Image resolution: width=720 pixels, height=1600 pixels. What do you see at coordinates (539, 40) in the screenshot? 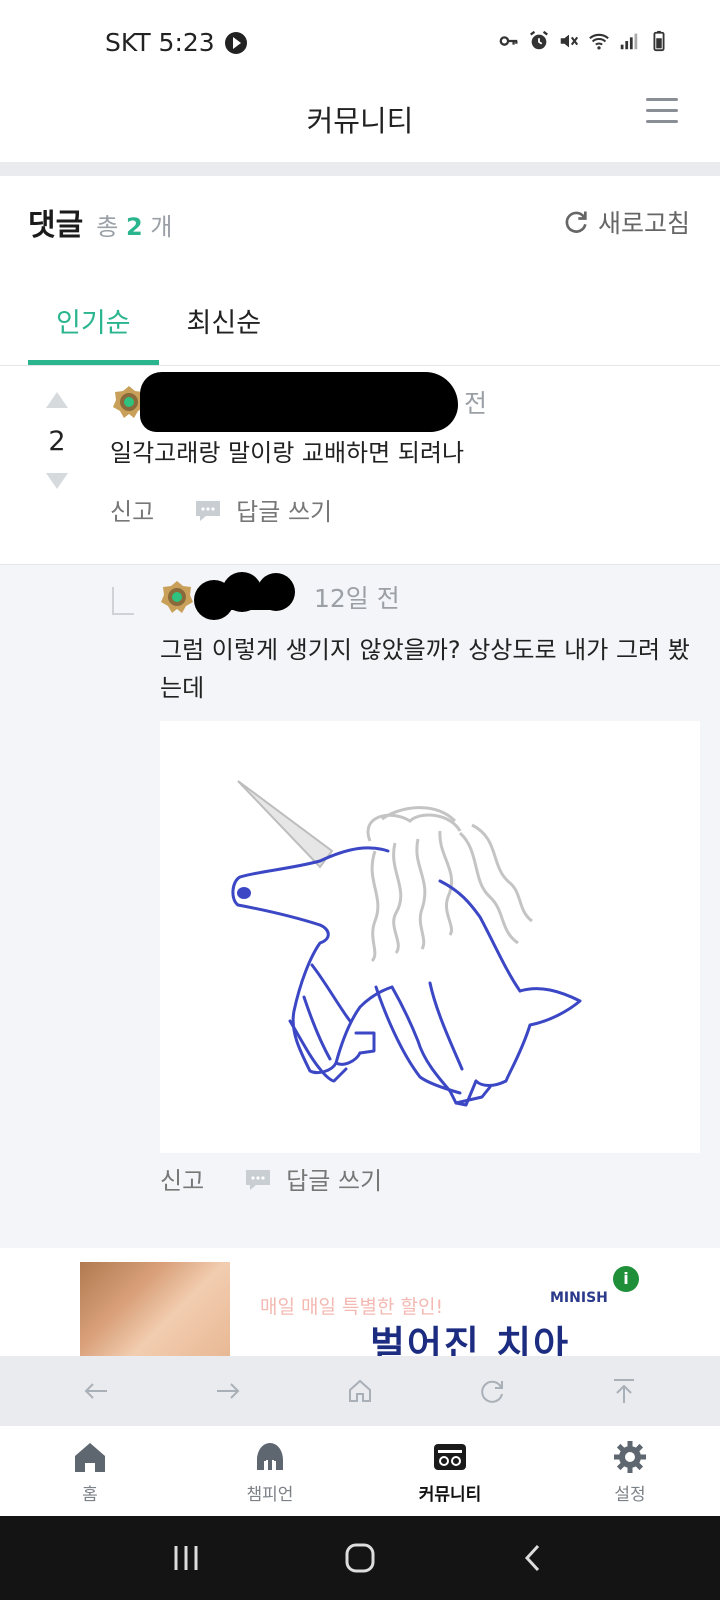
I see `alarm-icon` at bounding box center [539, 40].